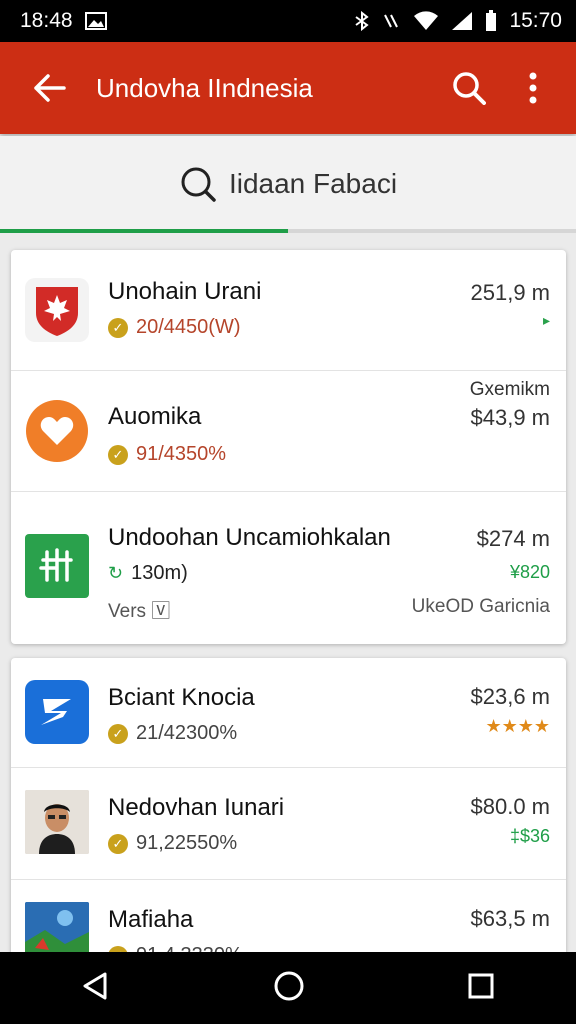 Image resolution: width=576 pixels, height=1024 pixels. What do you see at coordinates (155, 416) in the screenshot?
I see `app-name: Auomika` at bounding box center [155, 416].